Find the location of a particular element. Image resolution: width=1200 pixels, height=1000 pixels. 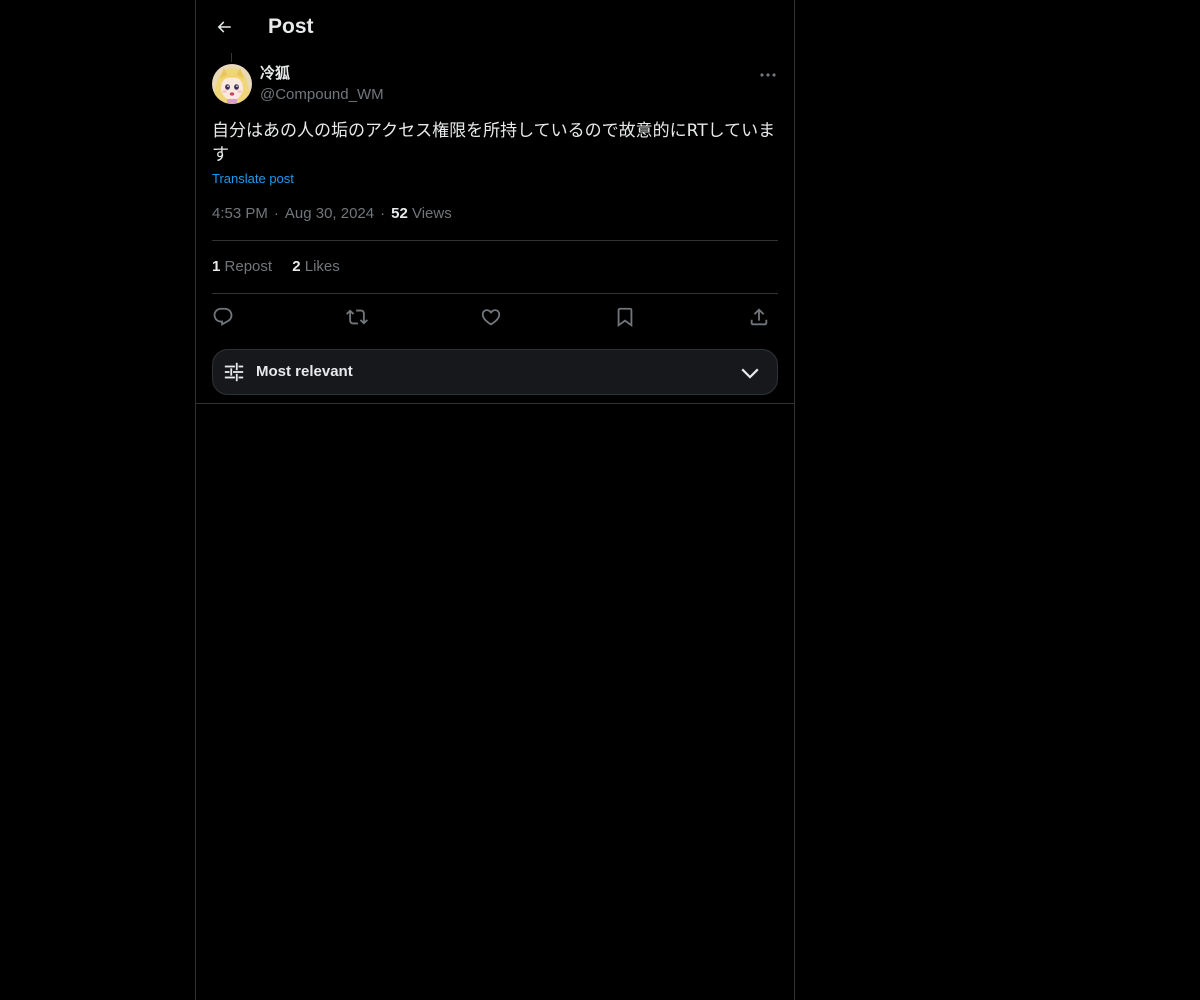

bookmark-icon is located at coordinates (625, 317).